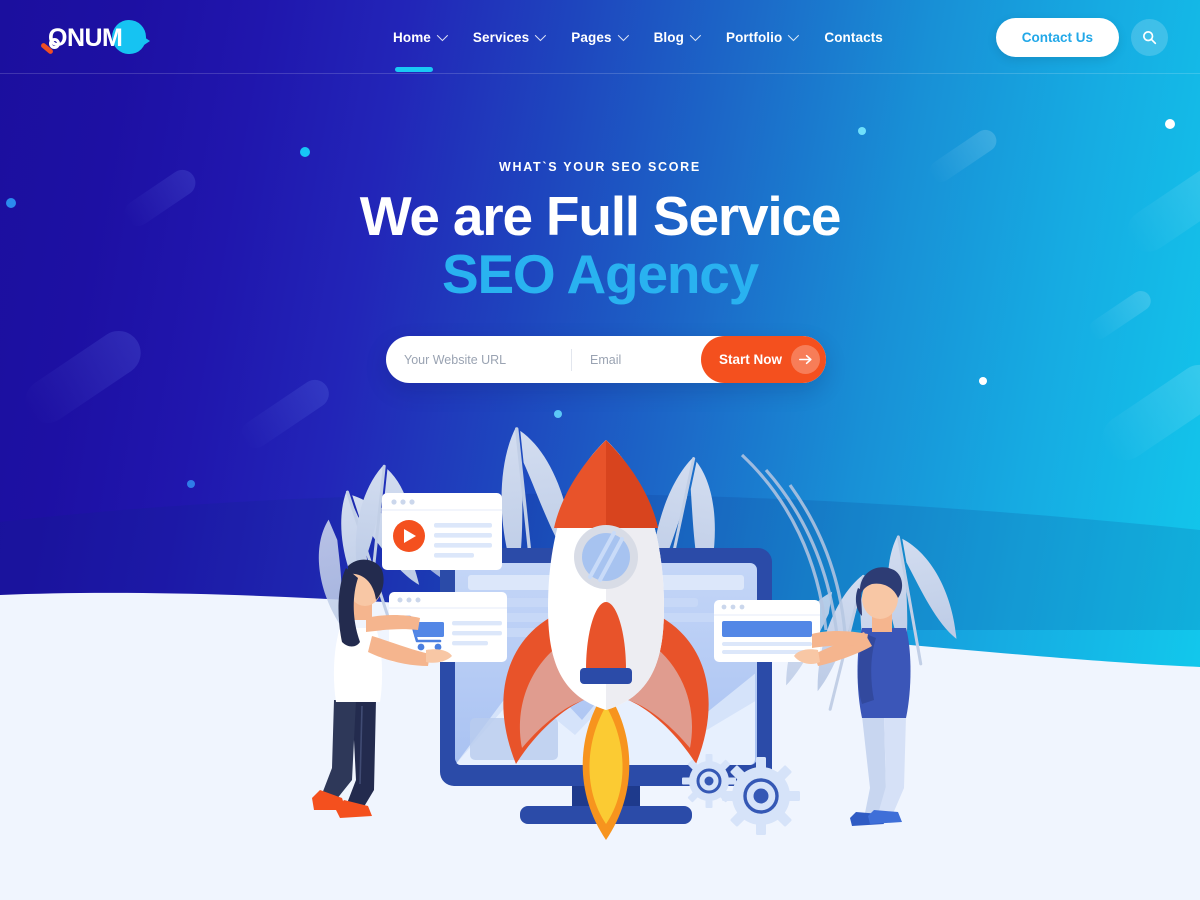  What do you see at coordinates (54, 43) in the screenshot?
I see `magnifier-lens-icon` at bounding box center [54, 43].